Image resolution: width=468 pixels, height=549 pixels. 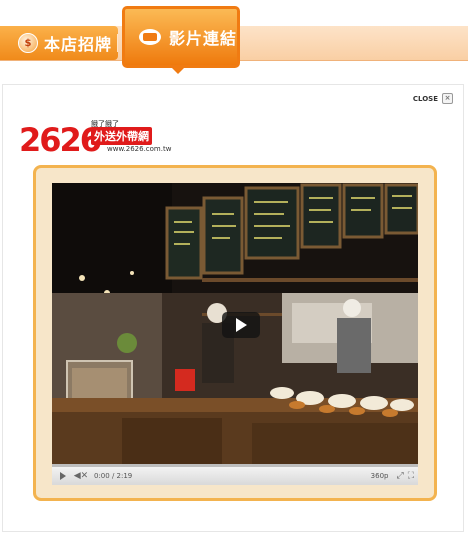 I want to click on play-overlay-button, so click(x=241, y=325).